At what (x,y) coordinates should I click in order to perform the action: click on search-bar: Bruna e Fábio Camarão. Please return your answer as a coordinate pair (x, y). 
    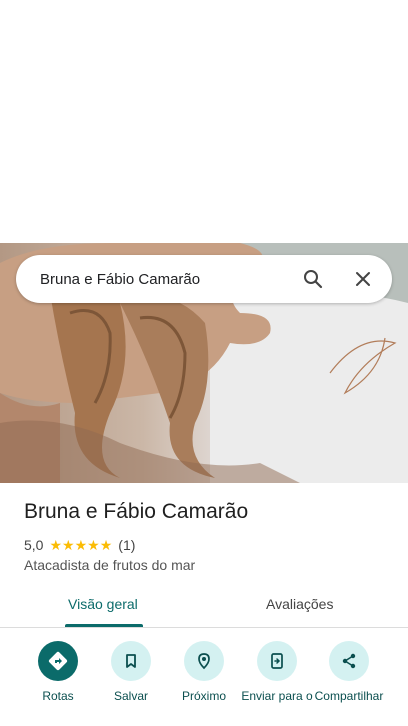
    Looking at the image, I should click on (204, 279).